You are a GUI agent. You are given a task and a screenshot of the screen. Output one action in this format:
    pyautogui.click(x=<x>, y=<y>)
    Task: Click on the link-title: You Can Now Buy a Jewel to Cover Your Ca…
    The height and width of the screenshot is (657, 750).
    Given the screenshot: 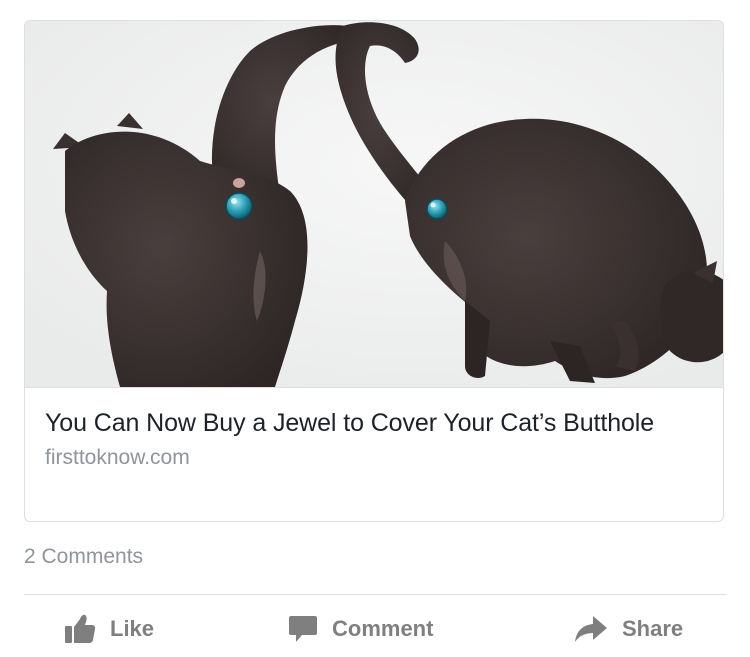 What is the action you would take?
    pyautogui.click(x=375, y=423)
    